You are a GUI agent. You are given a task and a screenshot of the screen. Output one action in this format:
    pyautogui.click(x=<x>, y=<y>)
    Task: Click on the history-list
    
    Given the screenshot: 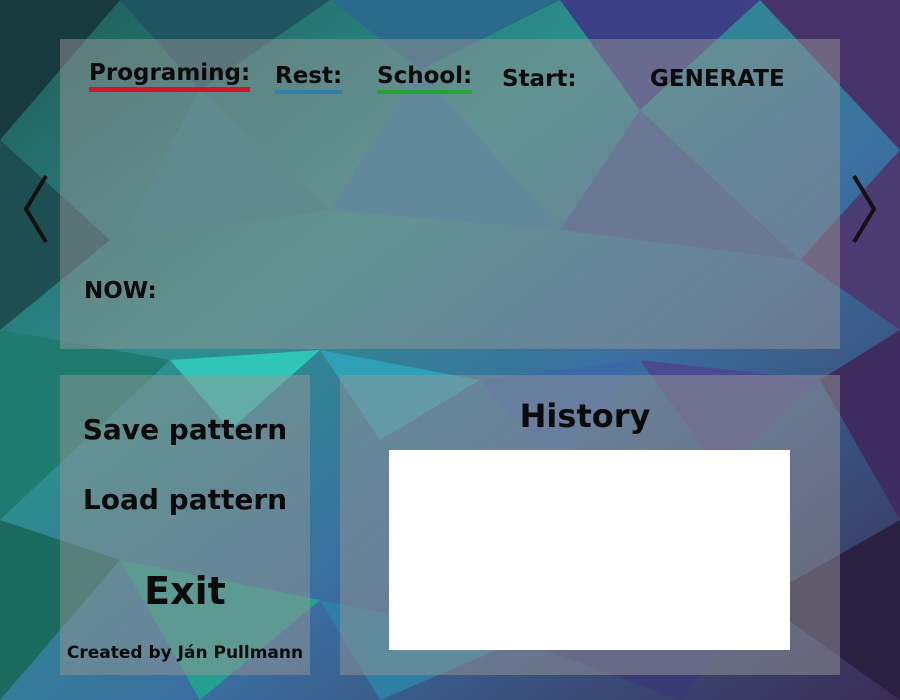 What is the action you would take?
    pyautogui.click(x=589, y=550)
    